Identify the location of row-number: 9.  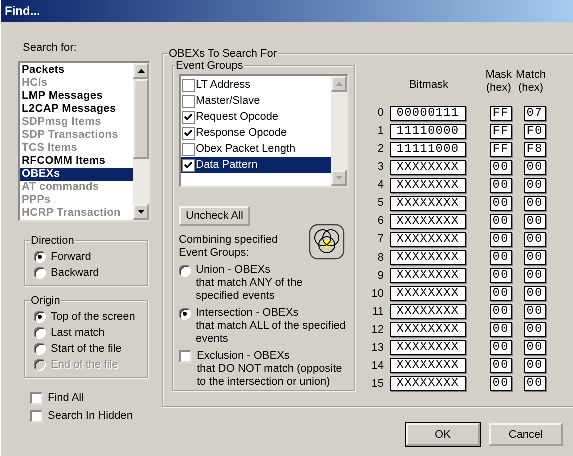
(380, 276).